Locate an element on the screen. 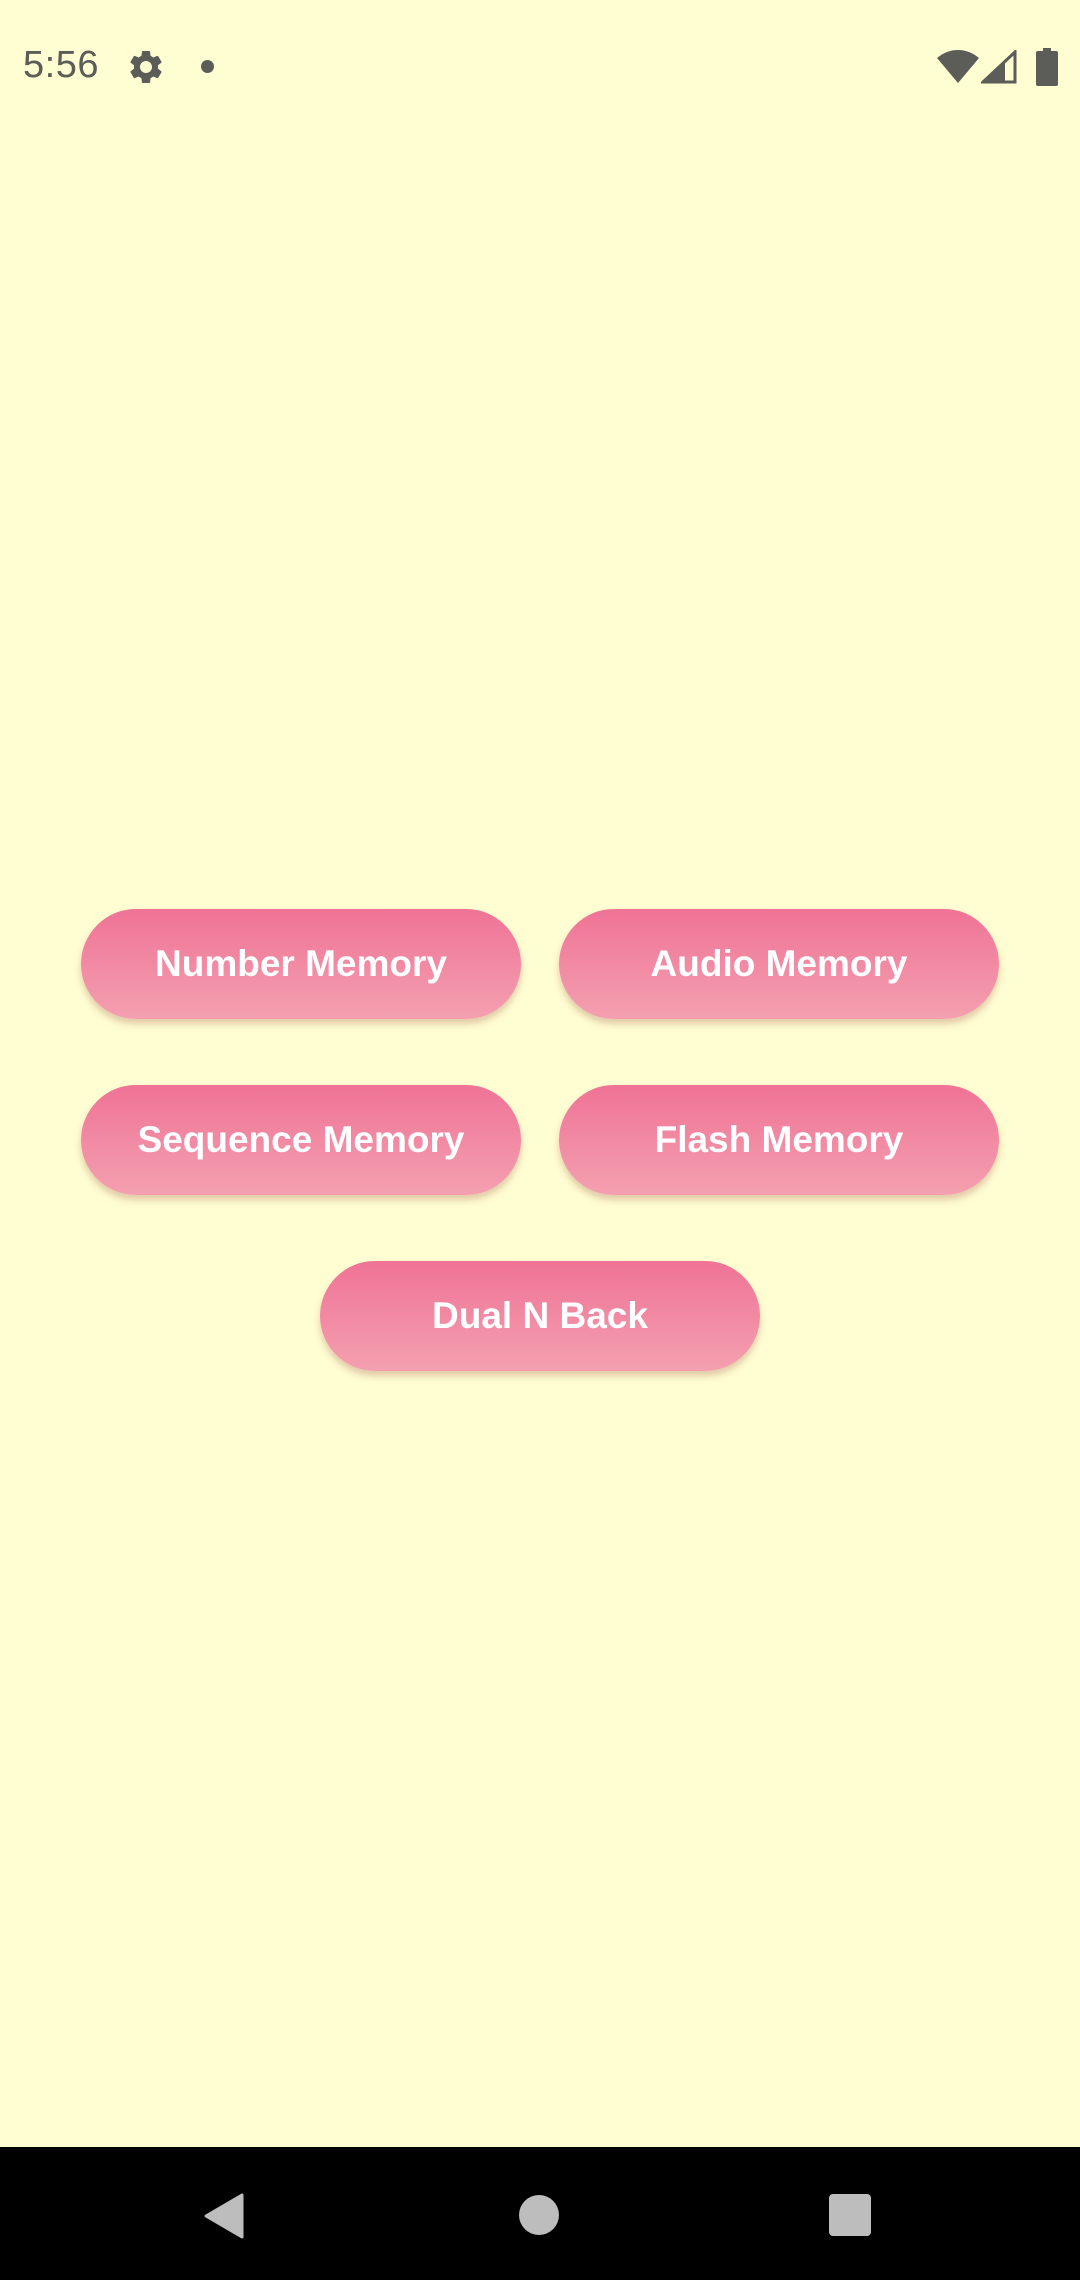  recents-icon is located at coordinates (850, 2215).